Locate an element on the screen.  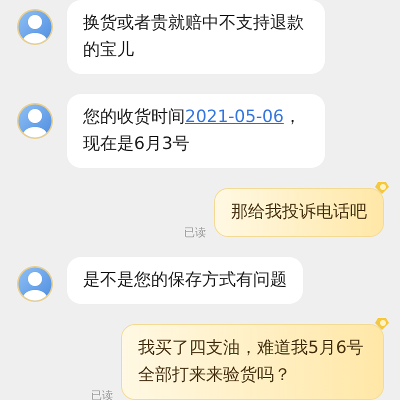
message-text: 您的收货时间2021-05-06，现在是6月3号 is located at coordinates (192, 131).